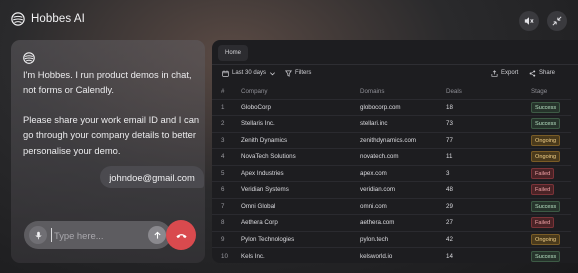  I want to click on chat-input-bar, so click(97, 235).